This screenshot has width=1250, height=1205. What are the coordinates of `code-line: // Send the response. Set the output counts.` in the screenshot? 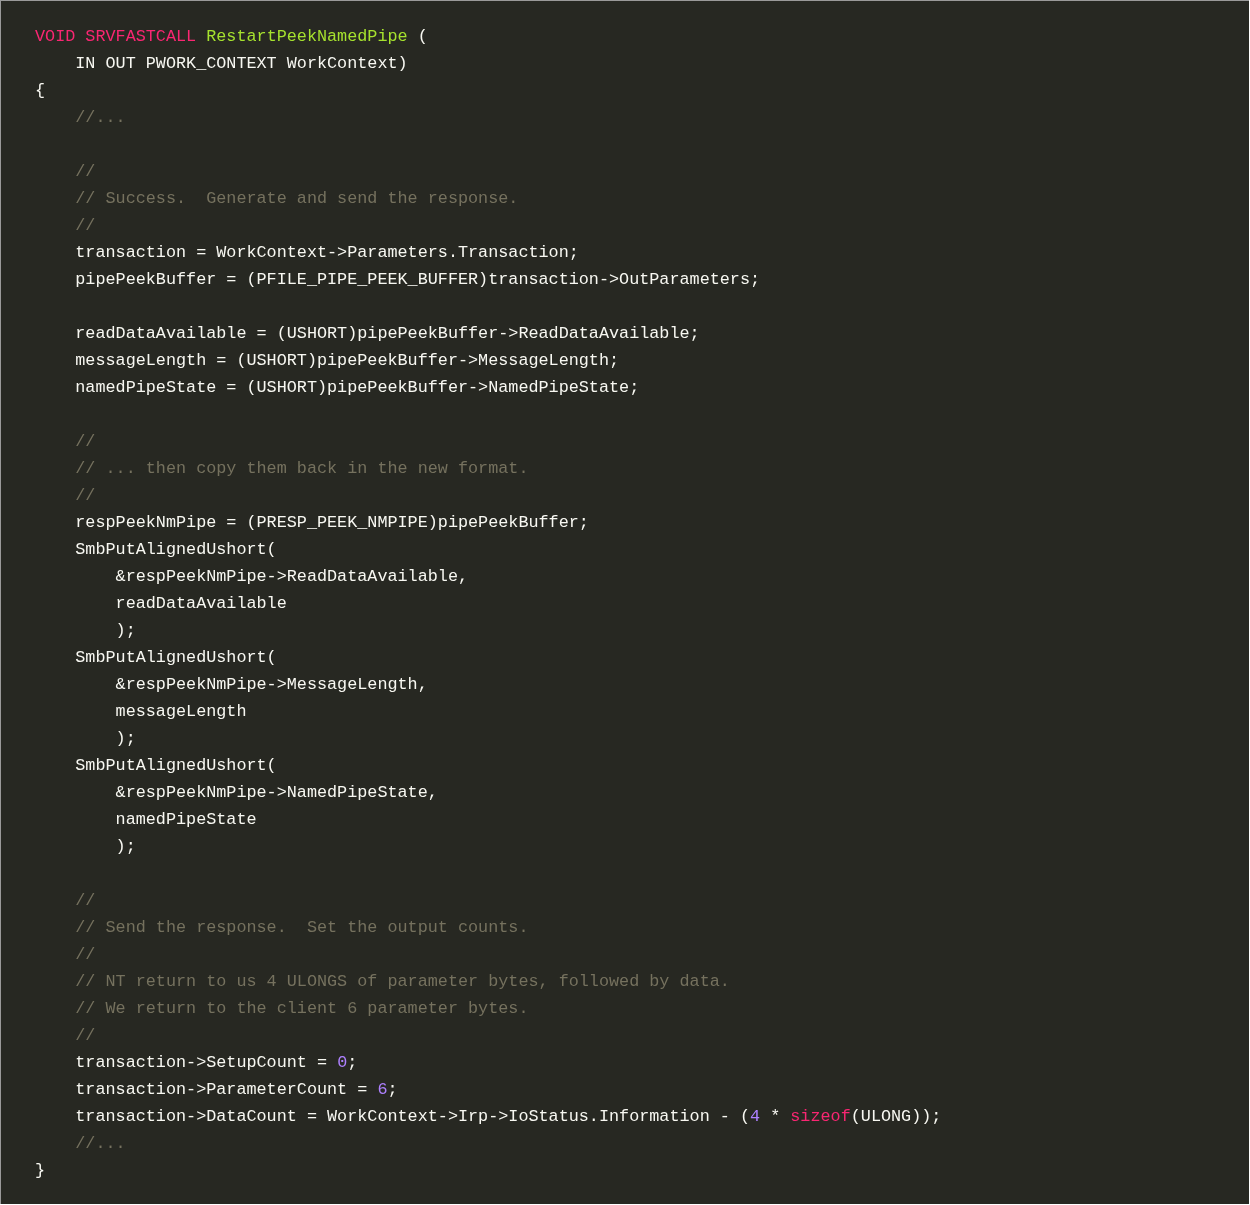 It's located at (302, 928).